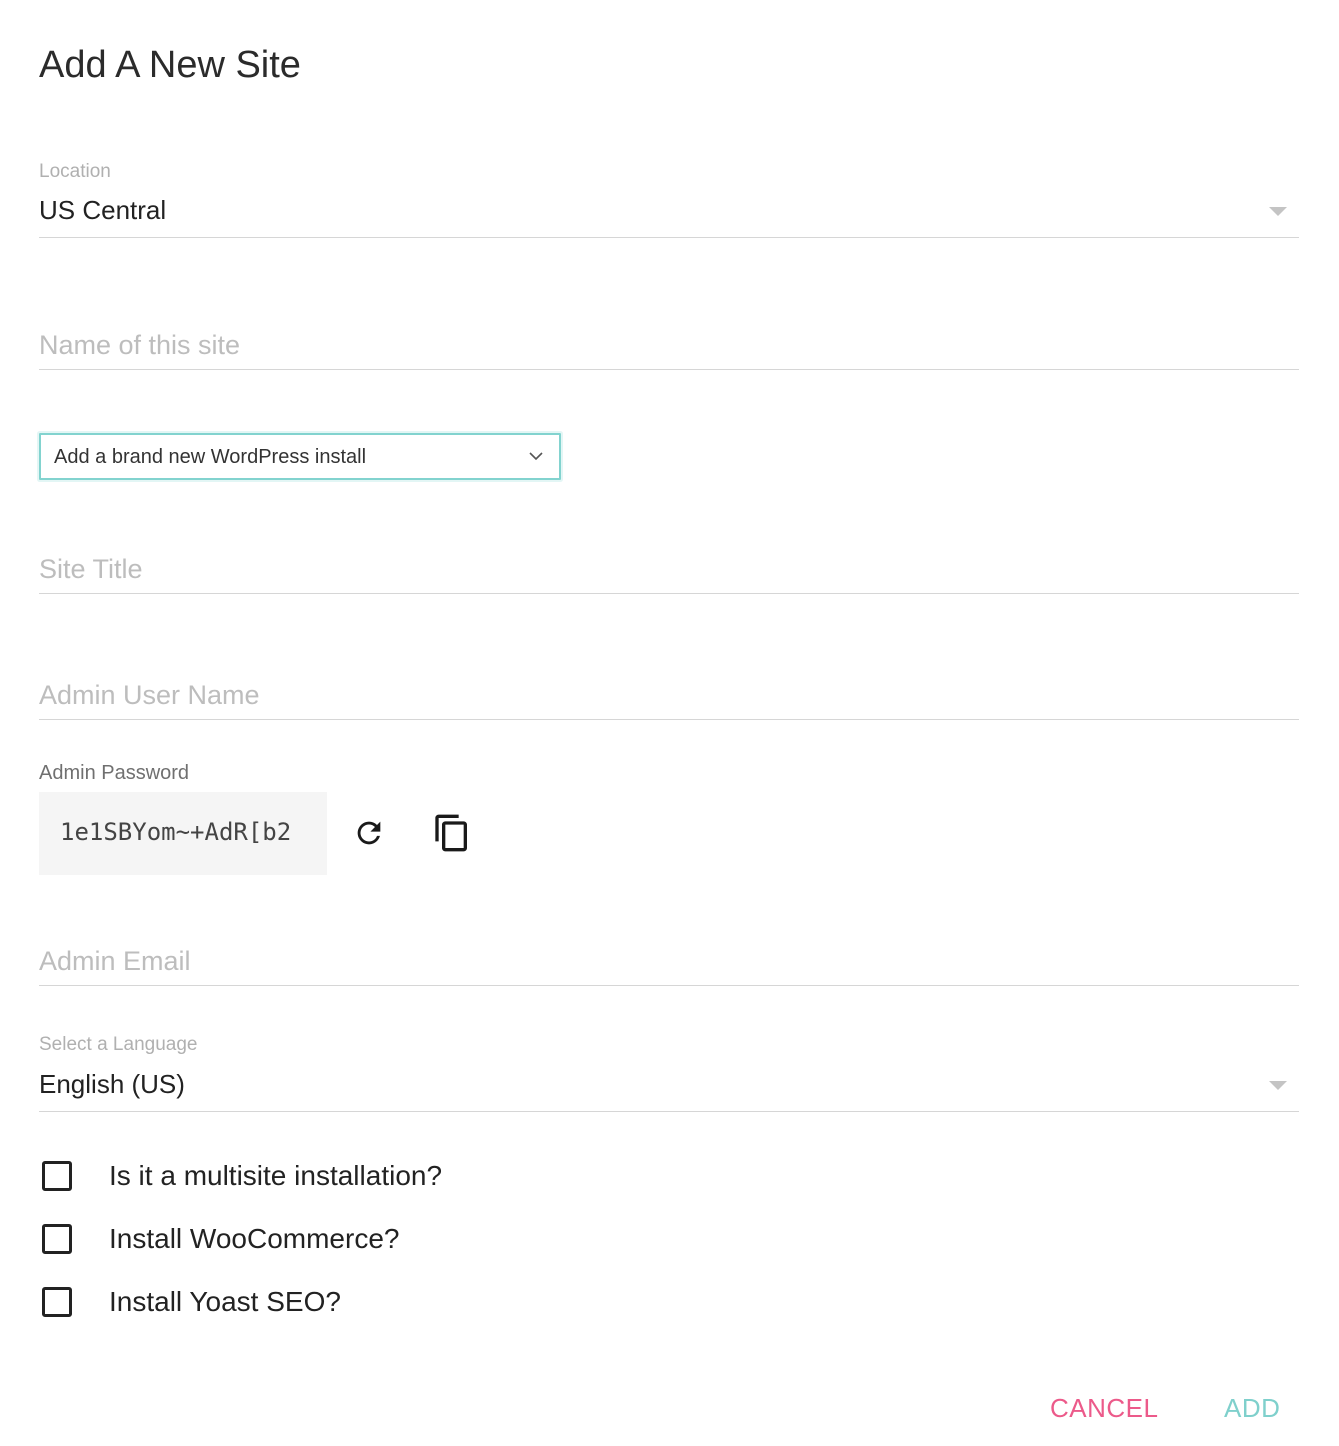  I want to click on multisite-checkbox, so click(57, 1176).